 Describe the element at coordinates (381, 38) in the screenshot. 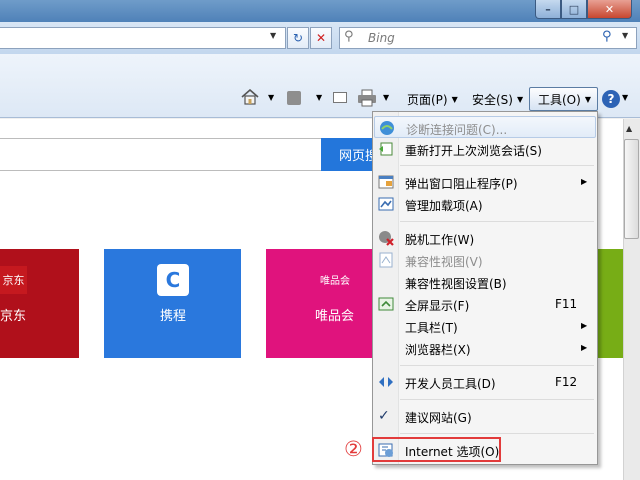

I see `search-placeholder: Bing` at that location.